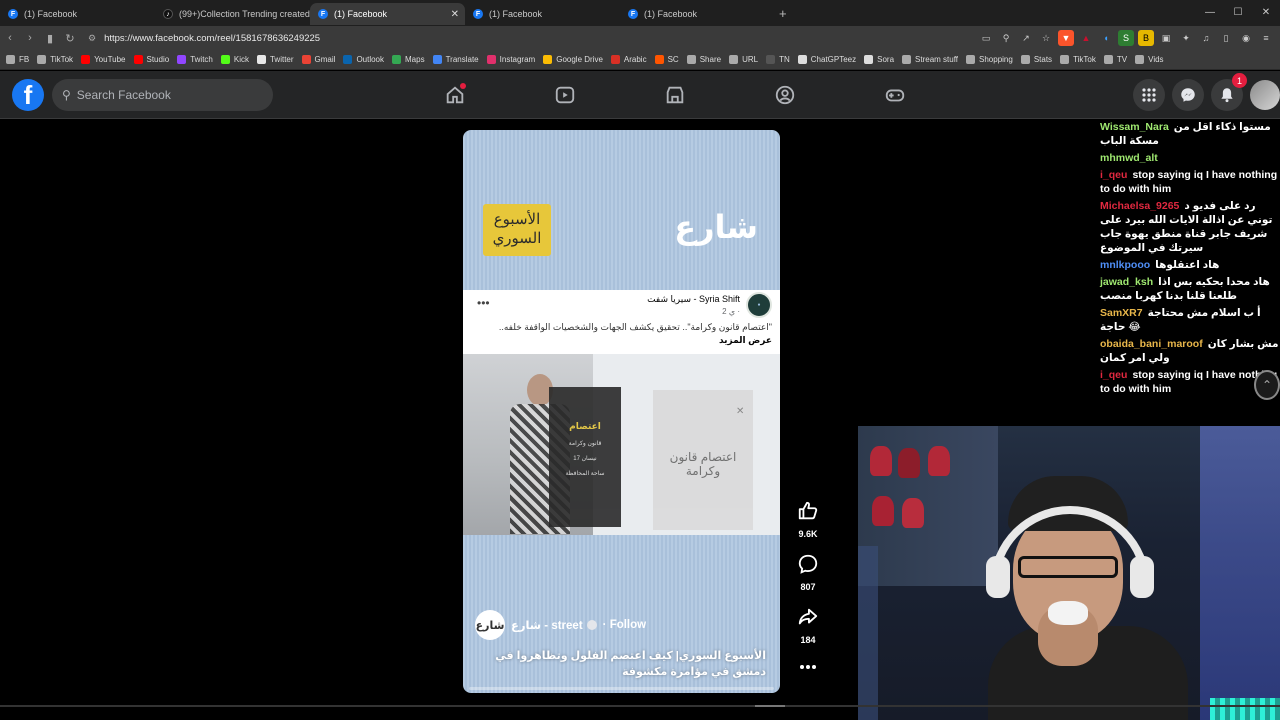 The height and width of the screenshot is (720, 1280). What do you see at coordinates (808, 519) in the screenshot?
I see `like-button: 9.6K` at bounding box center [808, 519].